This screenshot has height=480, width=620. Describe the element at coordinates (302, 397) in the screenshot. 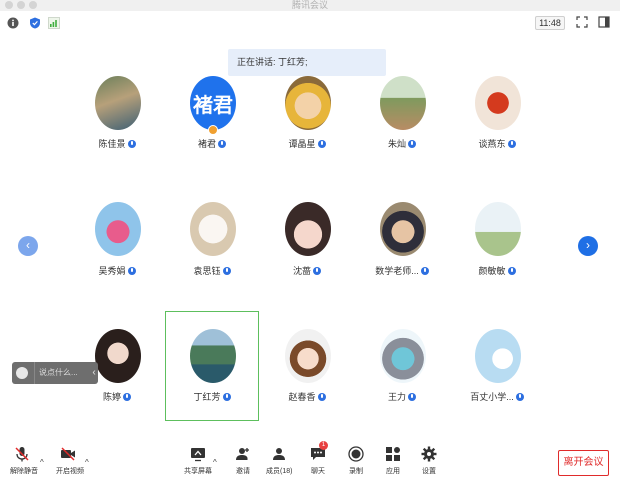

I see `participant-name: 赵春香` at that location.